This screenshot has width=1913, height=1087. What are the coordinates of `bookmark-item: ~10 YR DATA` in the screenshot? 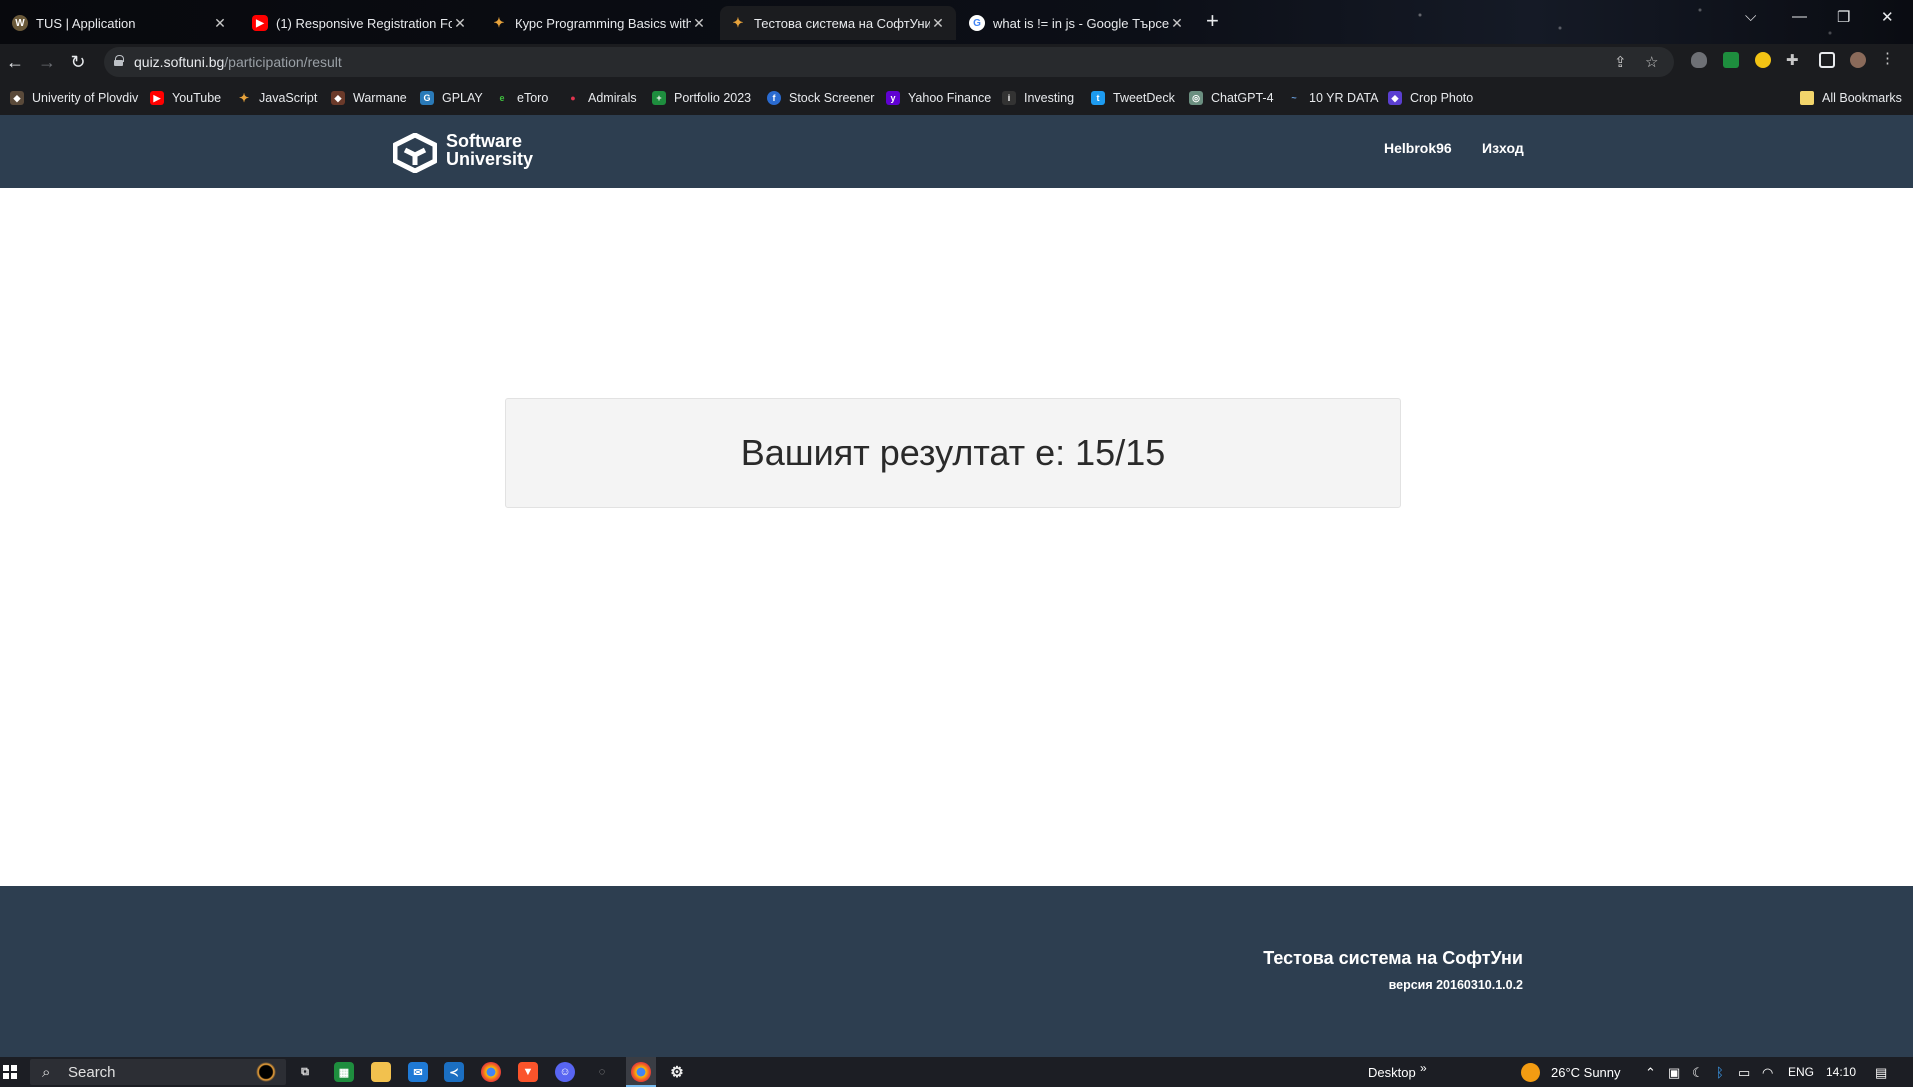 It's located at (1332, 98).